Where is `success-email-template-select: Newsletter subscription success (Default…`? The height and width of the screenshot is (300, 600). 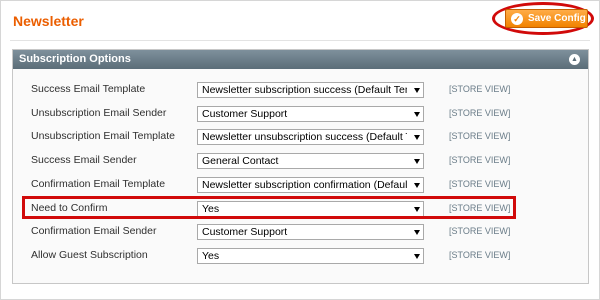
success-email-template-select: Newsletter subscription success (Default… is located at coordinates (310, 90).